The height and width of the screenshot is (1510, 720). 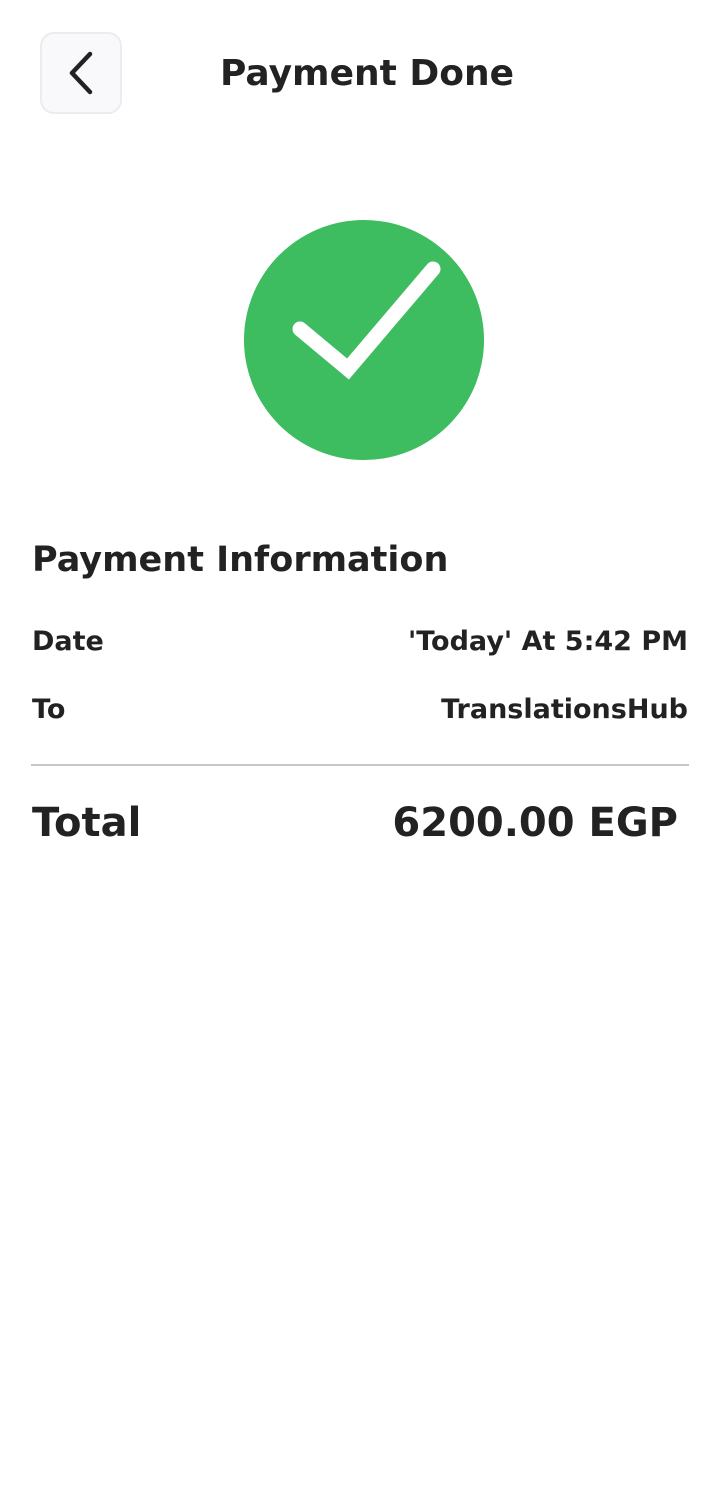 I want to click on total-row: Total 6200.00 EGP, so click(x=355, y=823).